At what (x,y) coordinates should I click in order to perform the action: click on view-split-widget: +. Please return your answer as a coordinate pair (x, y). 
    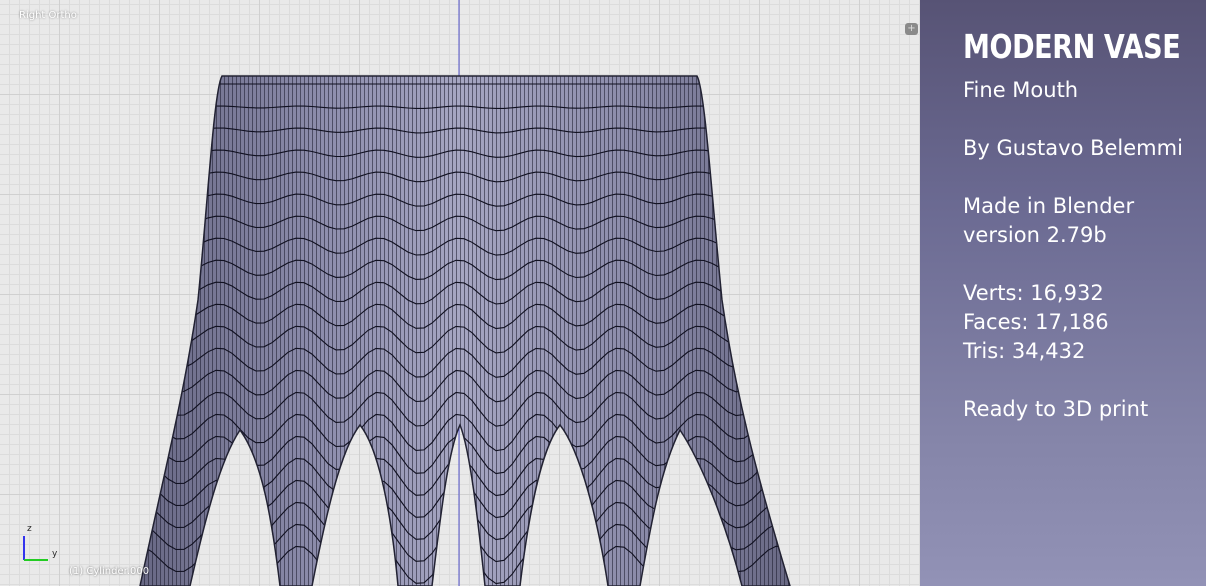
    Looking at the image, I should click on (911, 29).